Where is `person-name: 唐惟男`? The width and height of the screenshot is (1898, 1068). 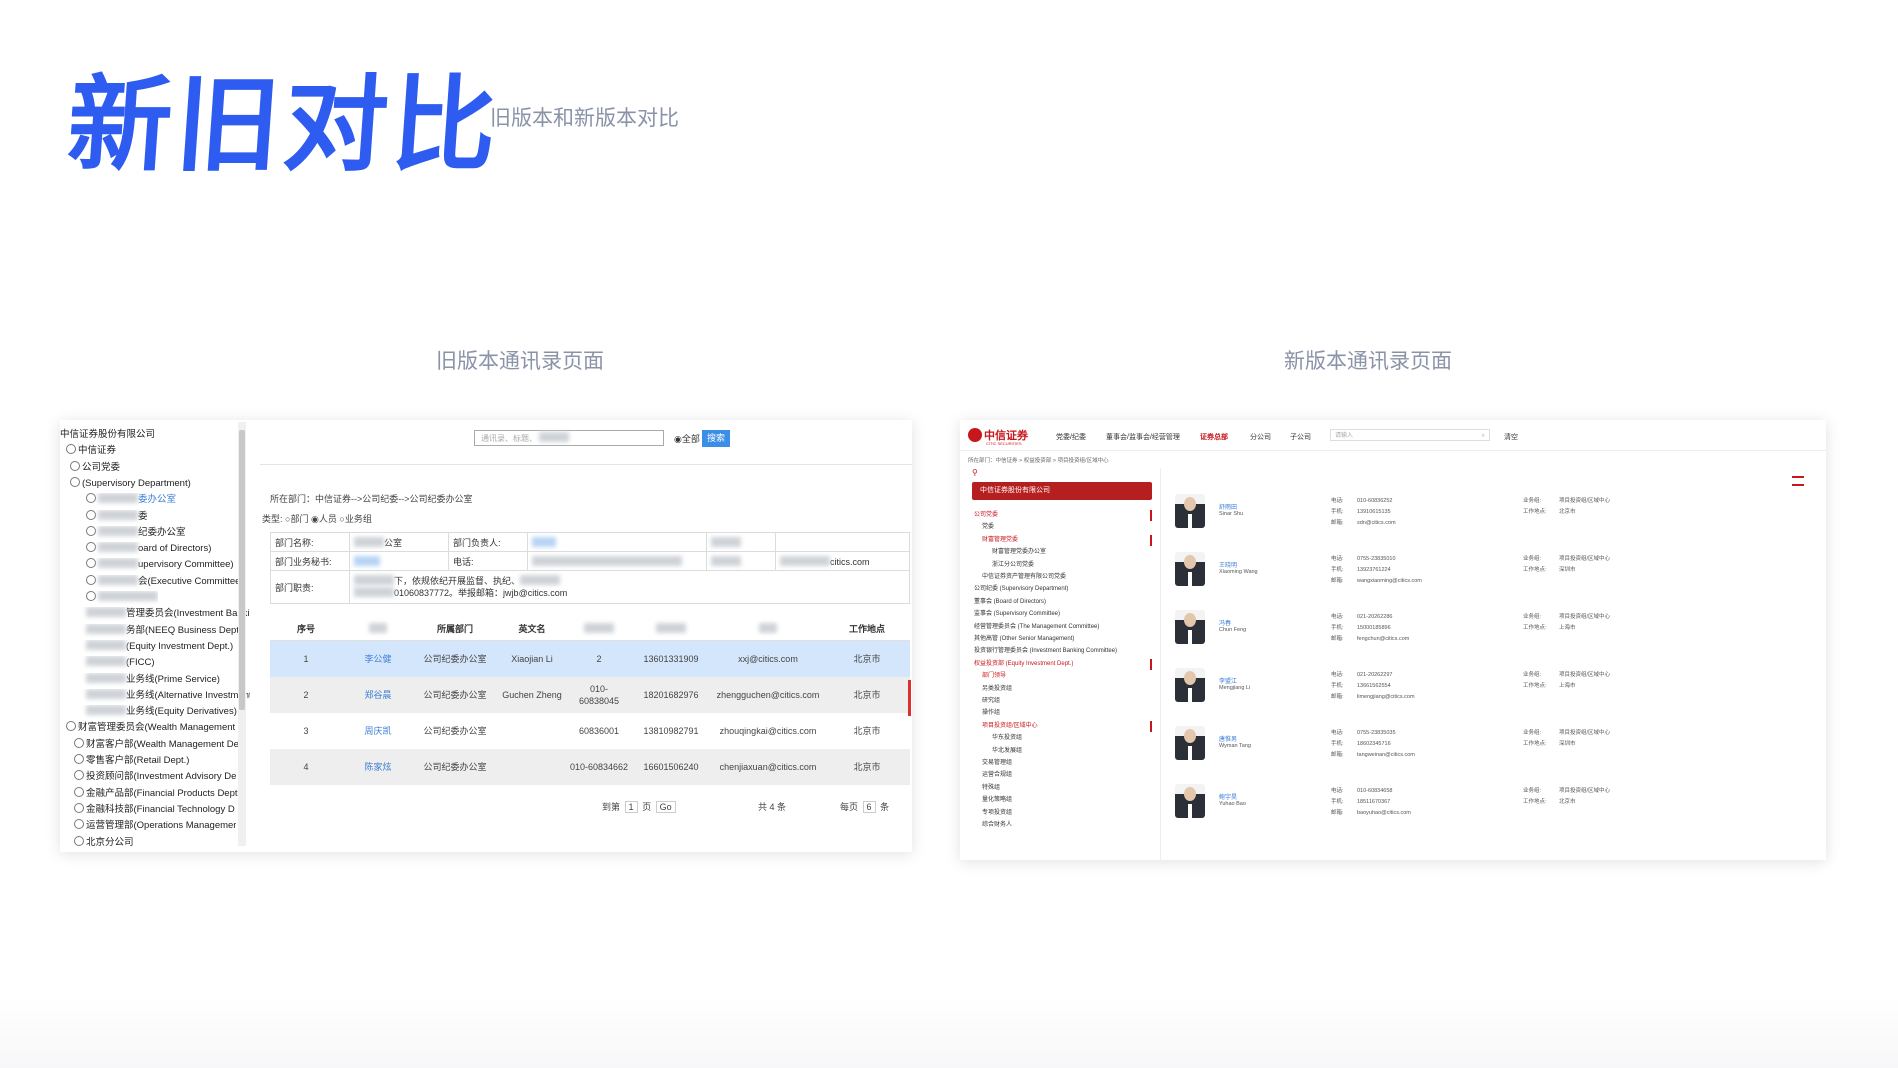 person-name: 唐惟男 is located at coordinates (1228, 738).